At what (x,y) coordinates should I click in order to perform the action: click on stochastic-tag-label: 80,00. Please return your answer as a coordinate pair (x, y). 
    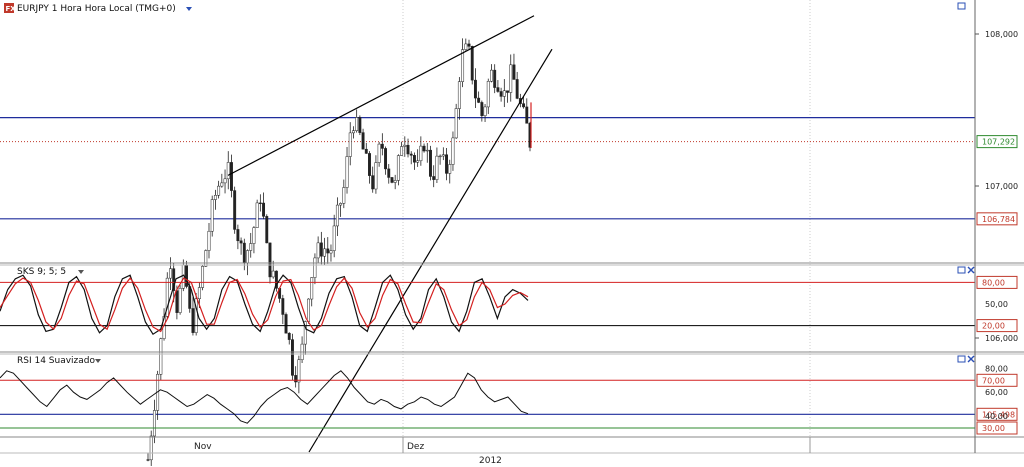
    Looking at the image, I should click on (993, 282).